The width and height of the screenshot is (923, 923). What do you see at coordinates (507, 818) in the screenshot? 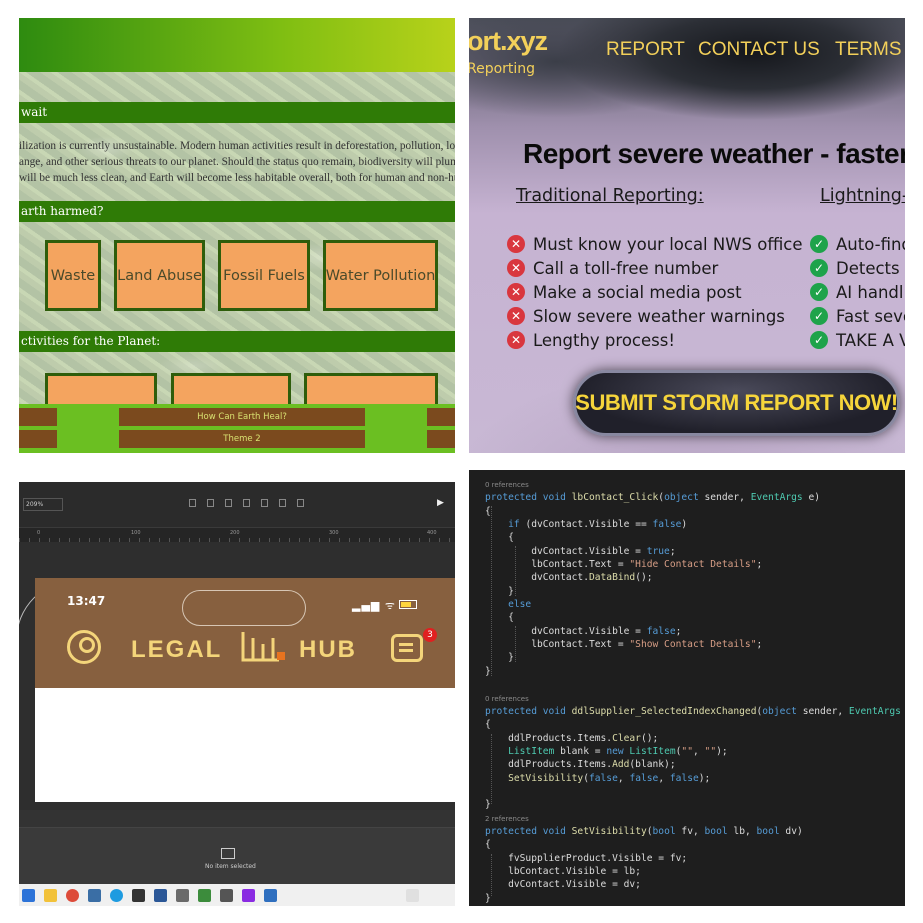
I see `codelens-references: 2 references` at bounding box center [507, 818].